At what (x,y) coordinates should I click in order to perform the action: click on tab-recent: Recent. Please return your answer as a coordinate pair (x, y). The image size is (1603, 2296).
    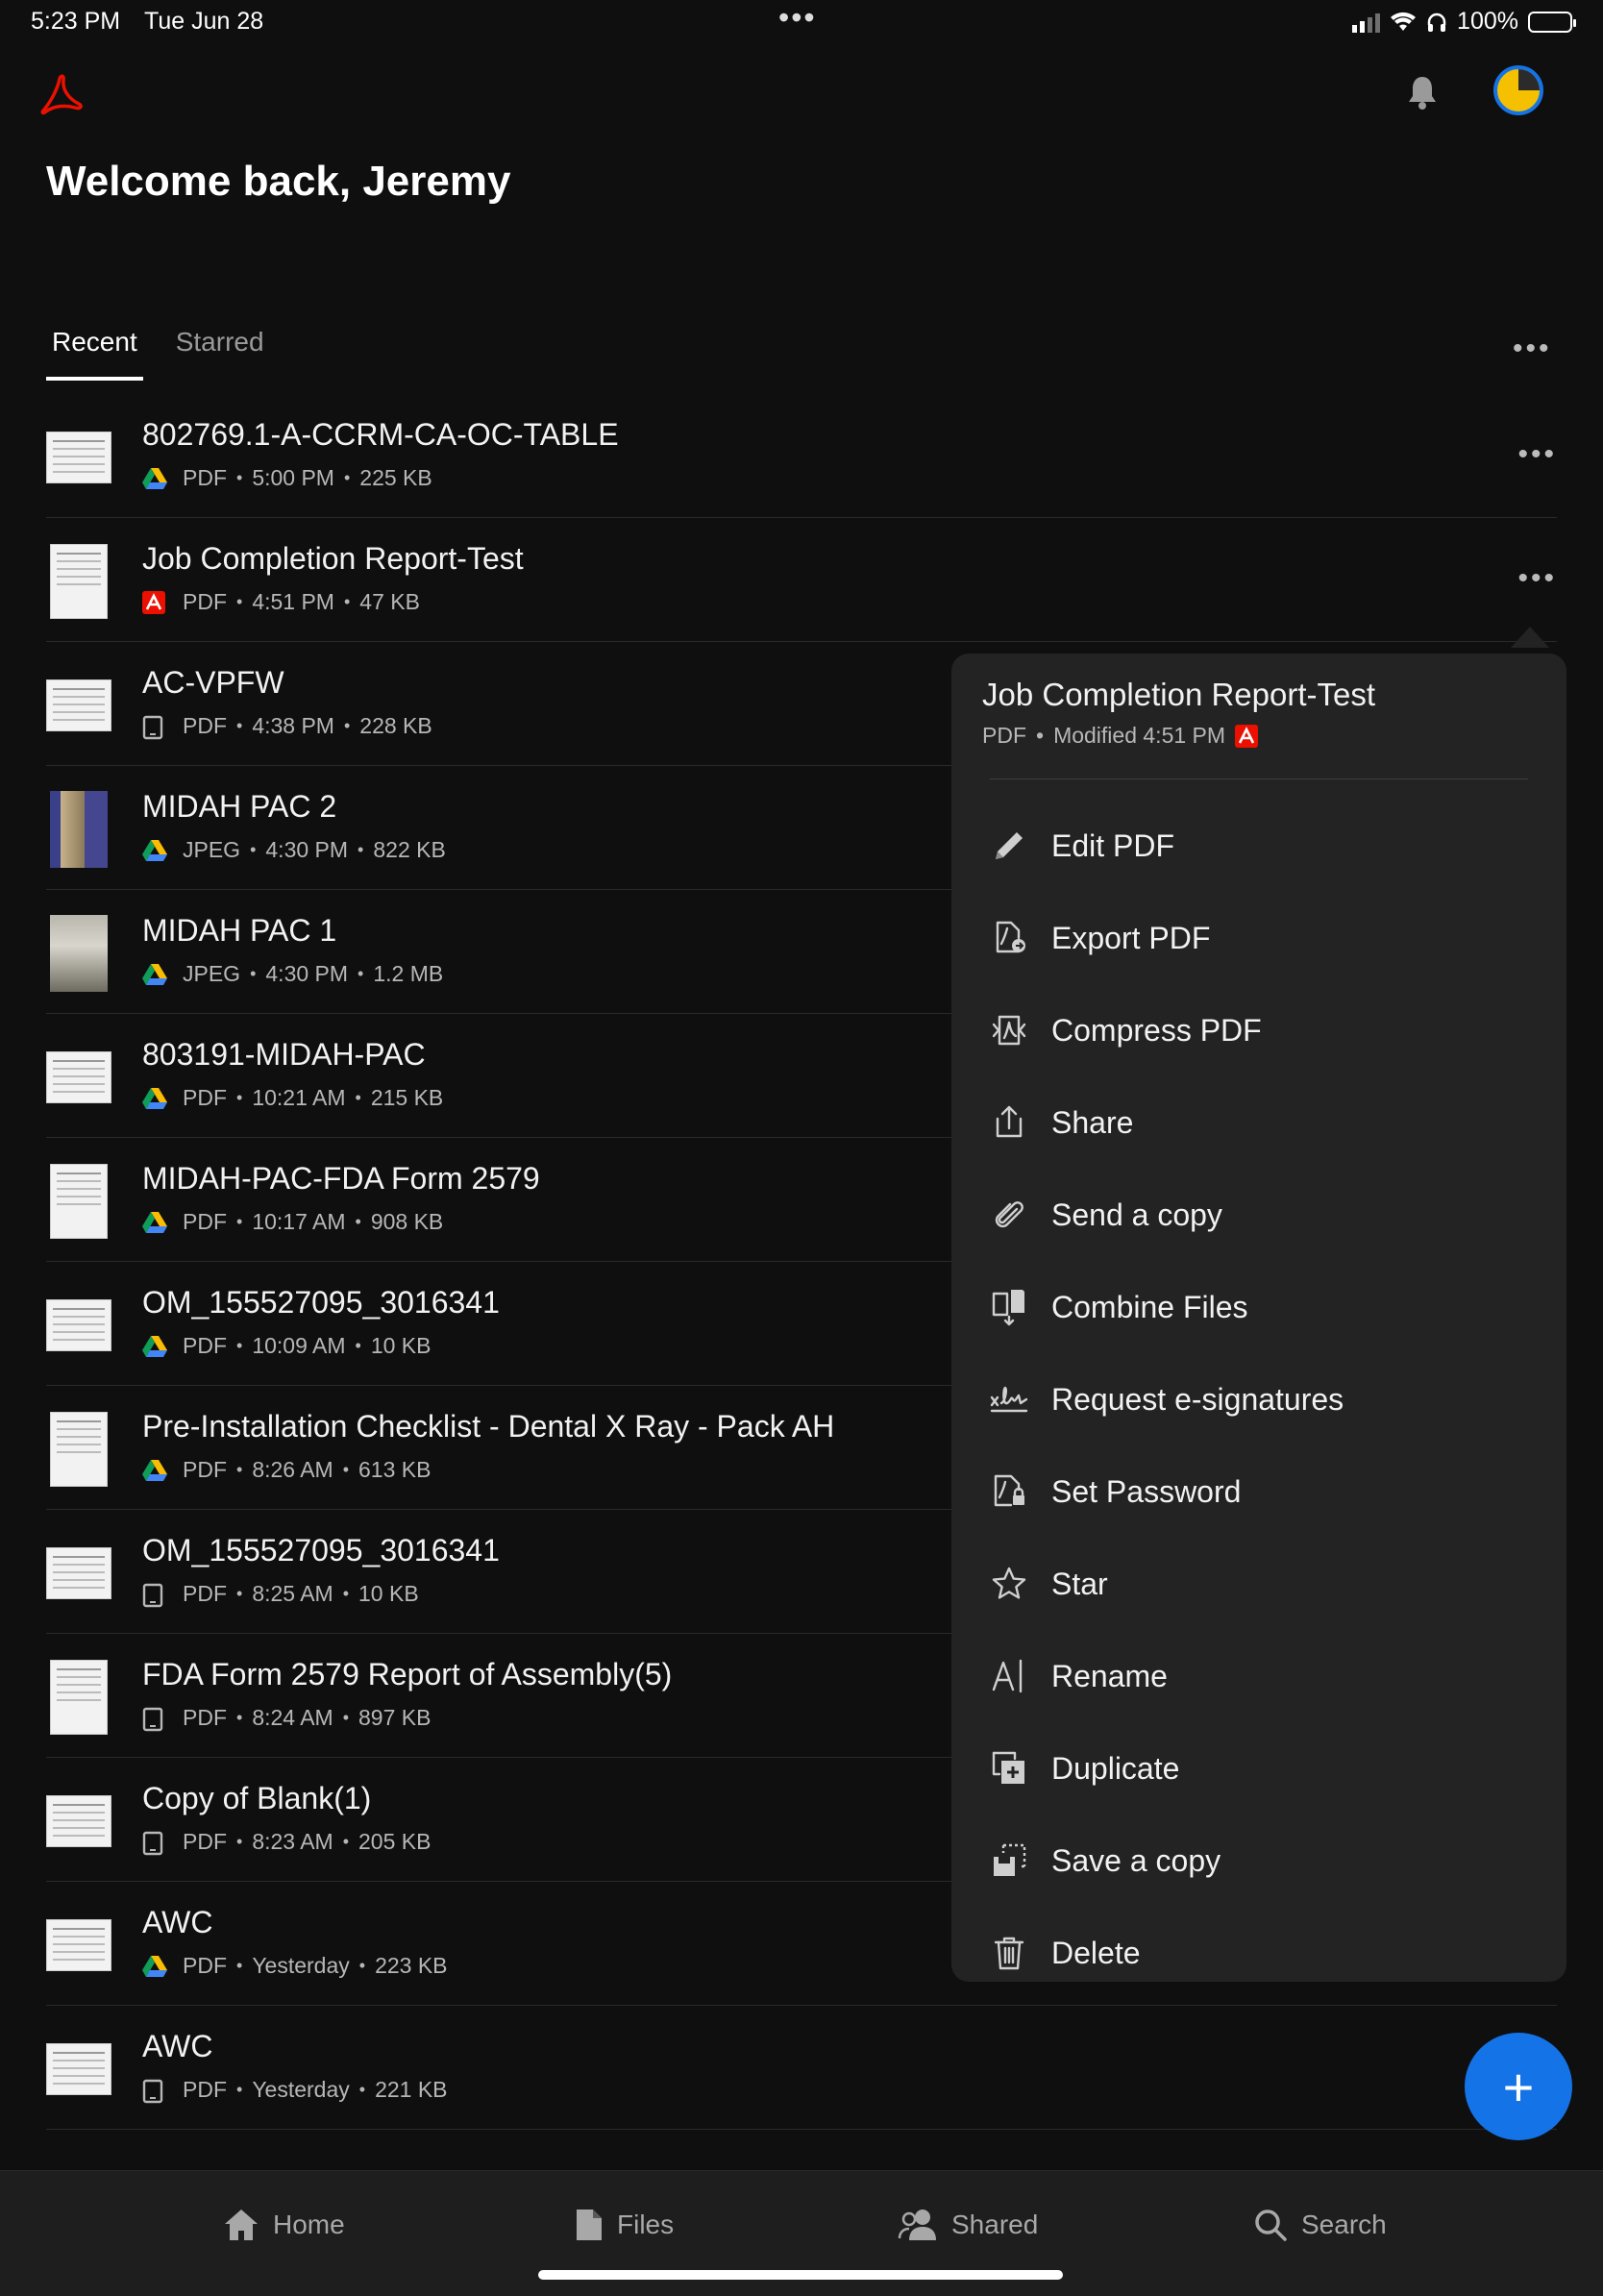
    Looking at the image, I should click on (94, 354).